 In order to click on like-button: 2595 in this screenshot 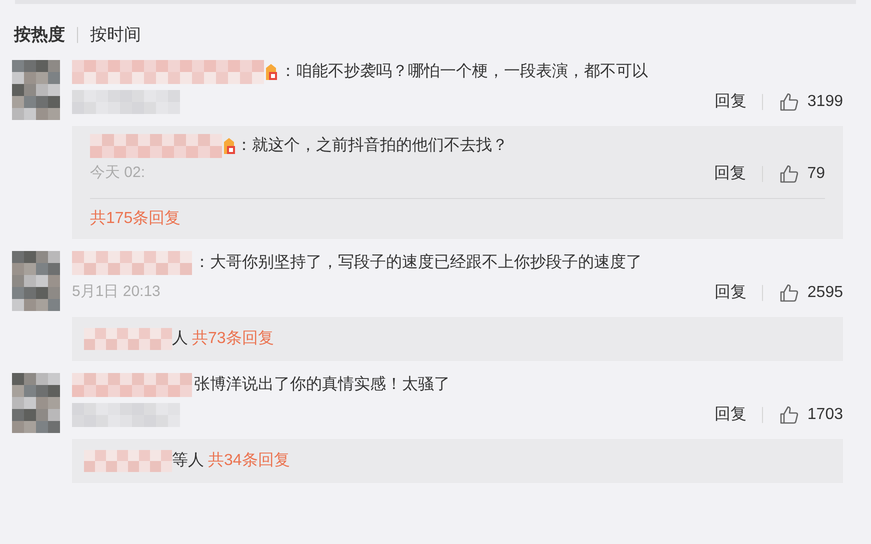, I will do `click(811, 292)`.